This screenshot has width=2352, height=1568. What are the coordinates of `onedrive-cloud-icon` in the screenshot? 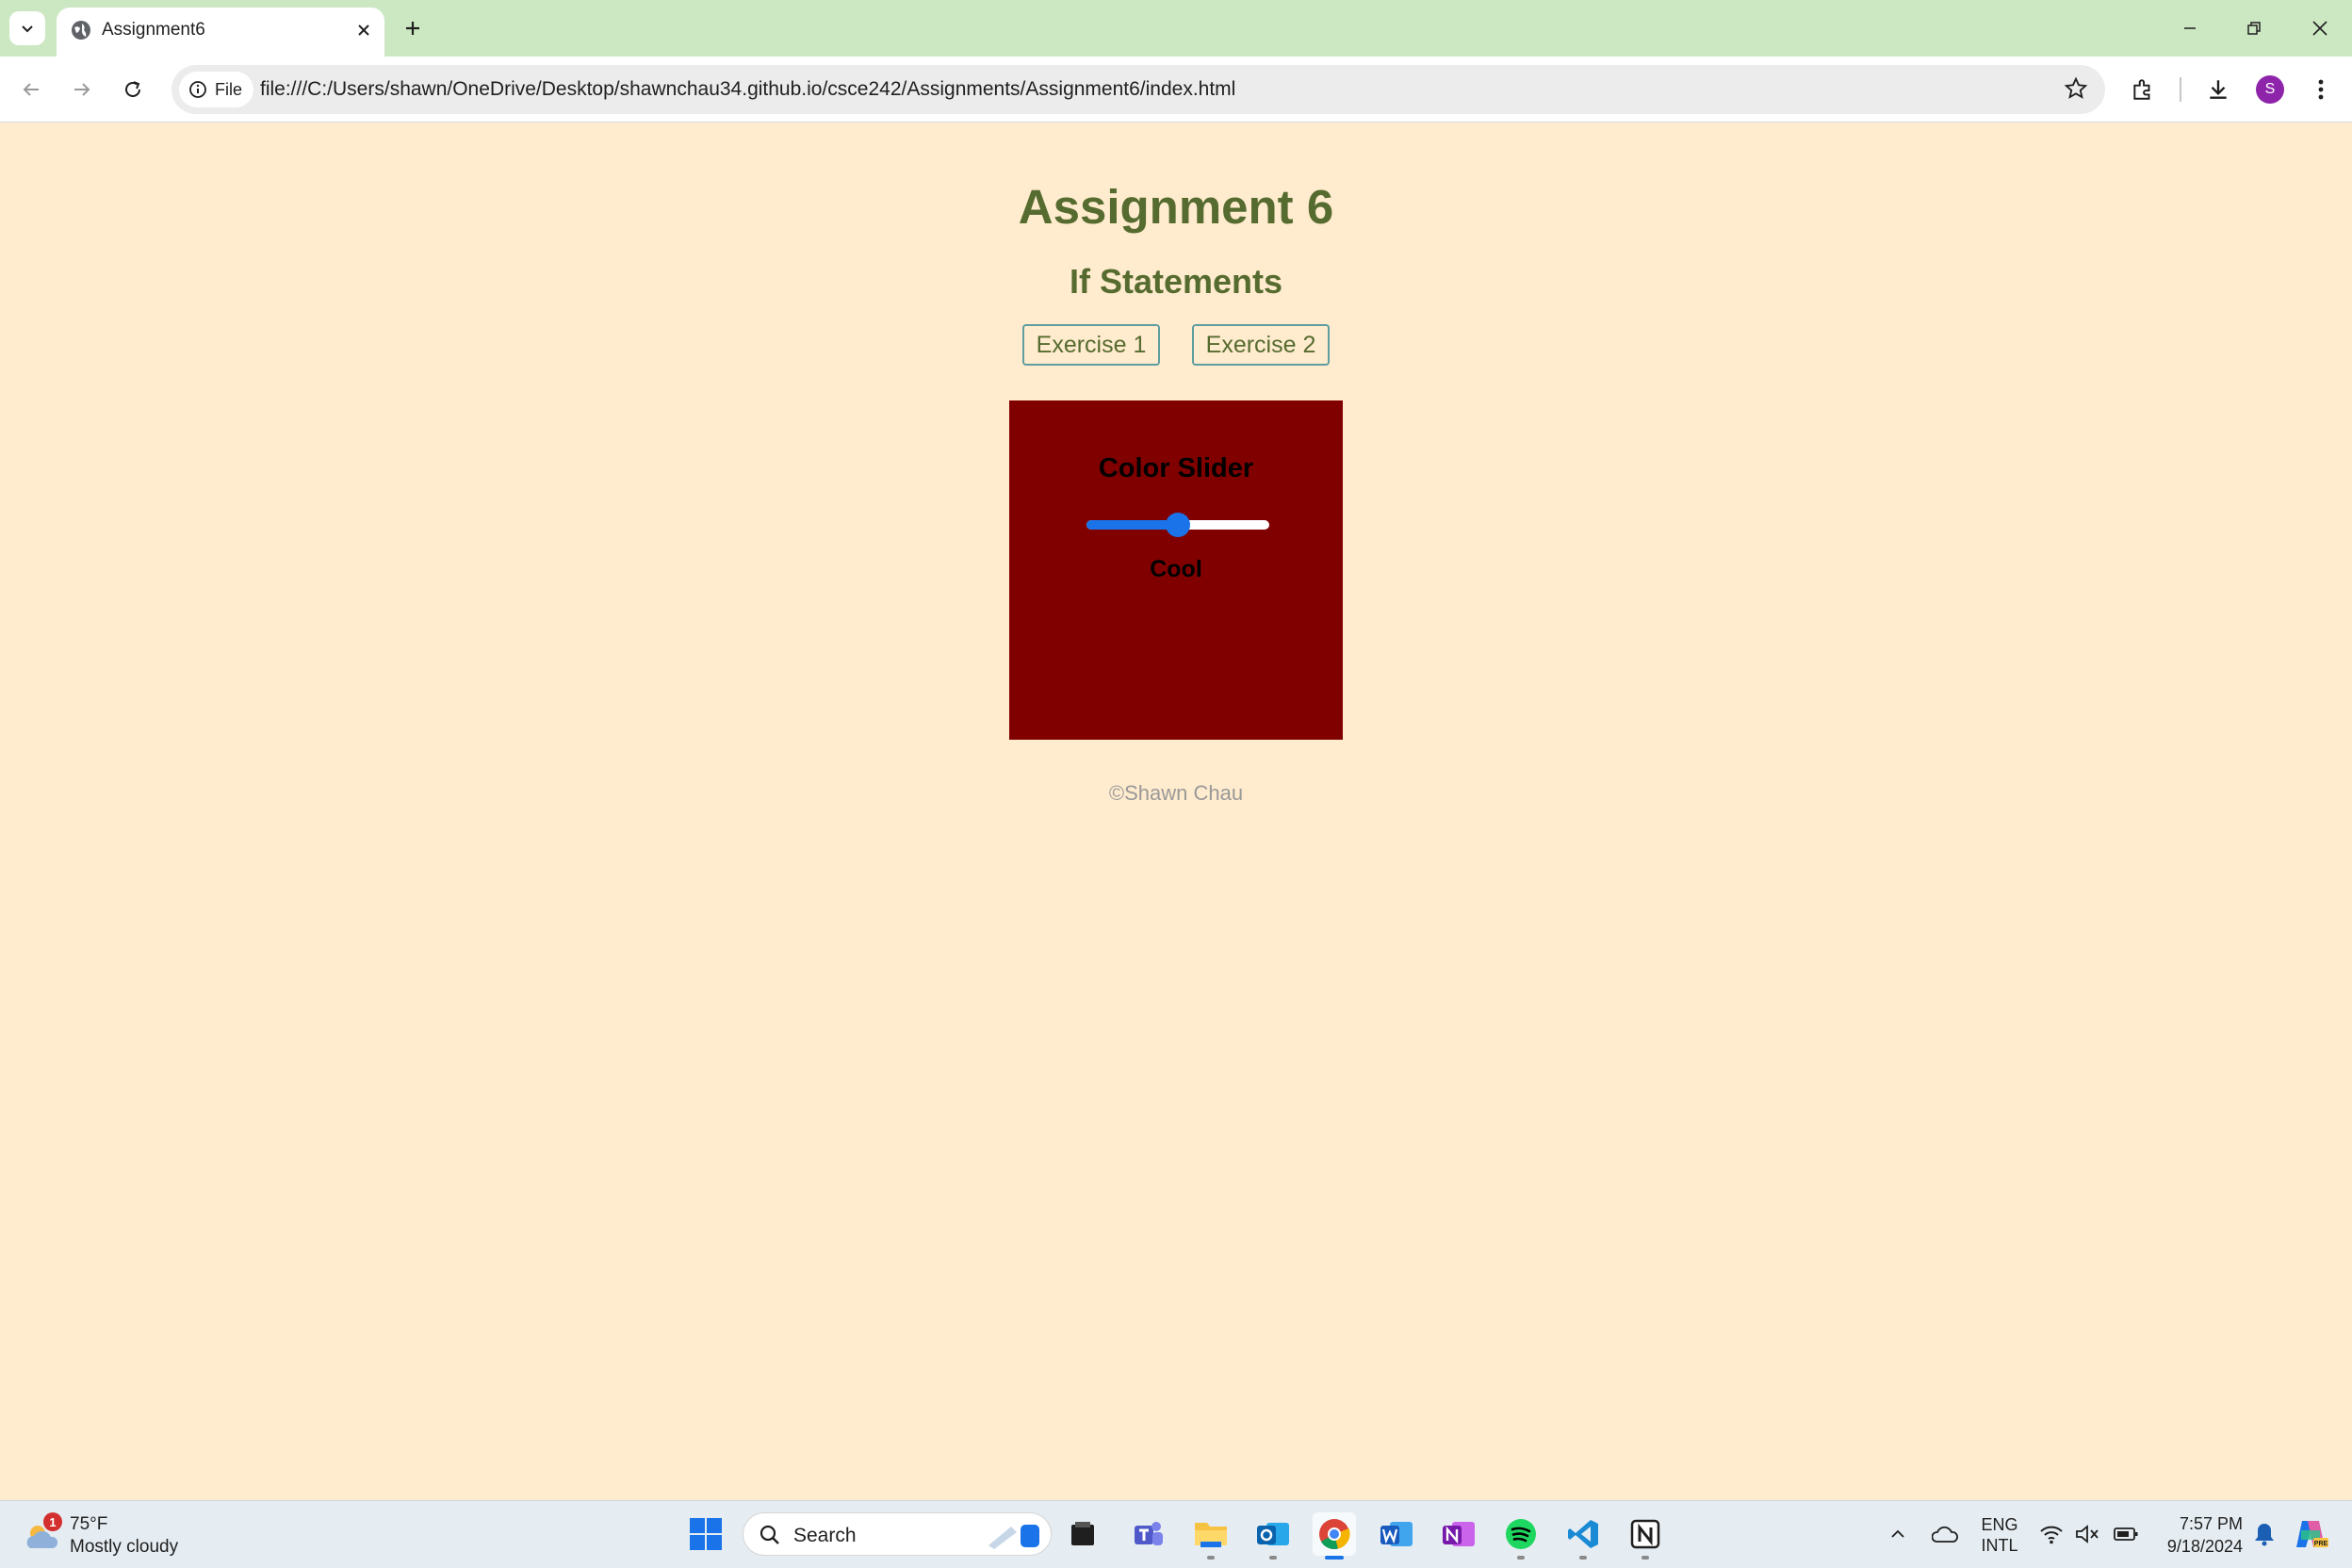 It's located at (1945, 1534).